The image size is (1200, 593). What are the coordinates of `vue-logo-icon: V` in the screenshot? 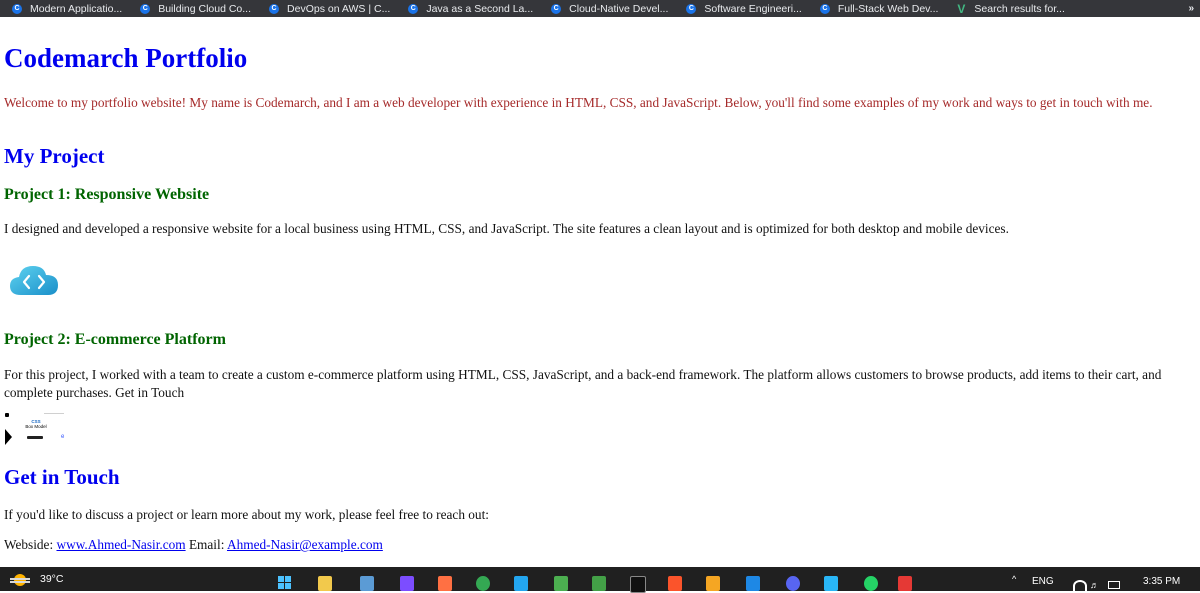 It's located at (961, 8).